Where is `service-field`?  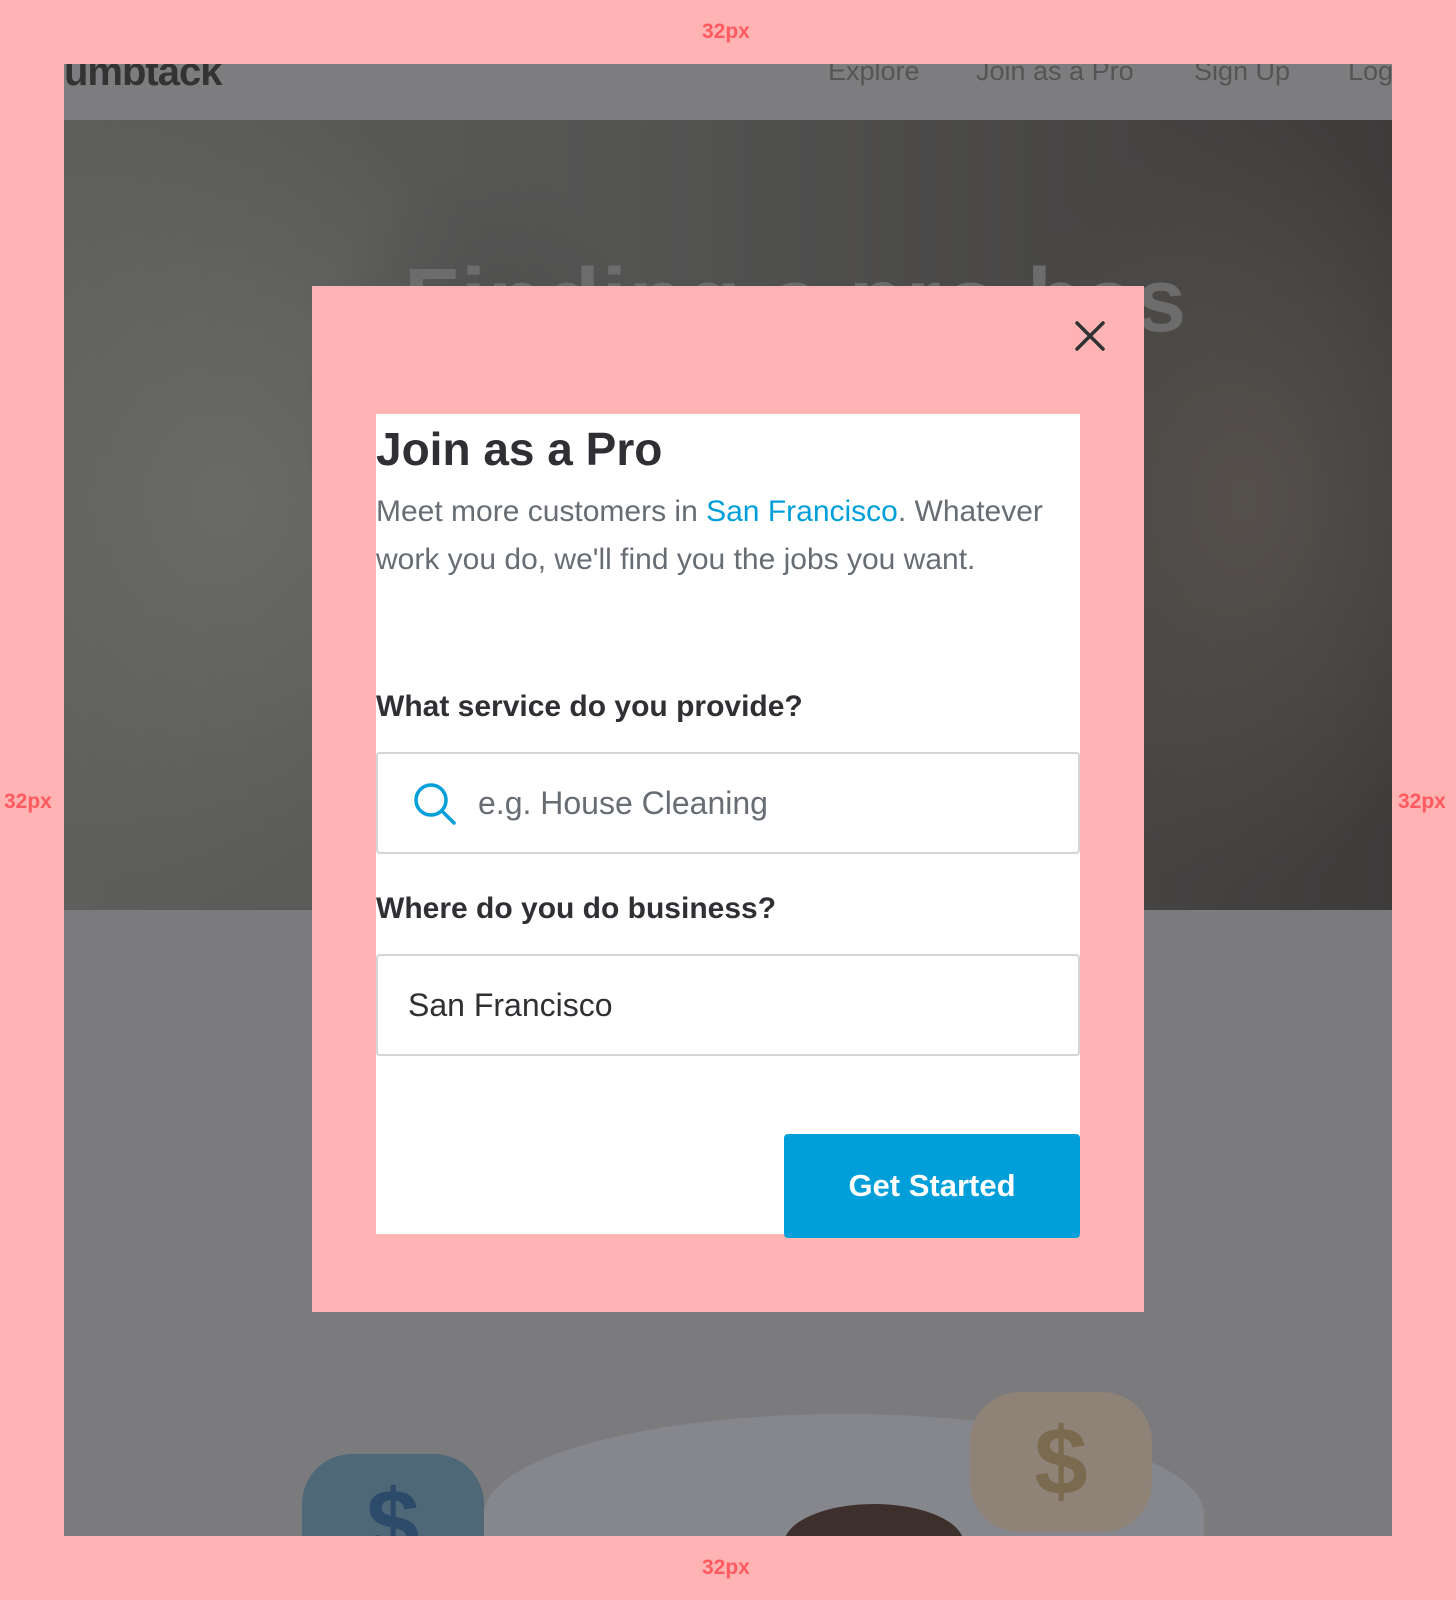 service-field is located at coordinates (728, 803).